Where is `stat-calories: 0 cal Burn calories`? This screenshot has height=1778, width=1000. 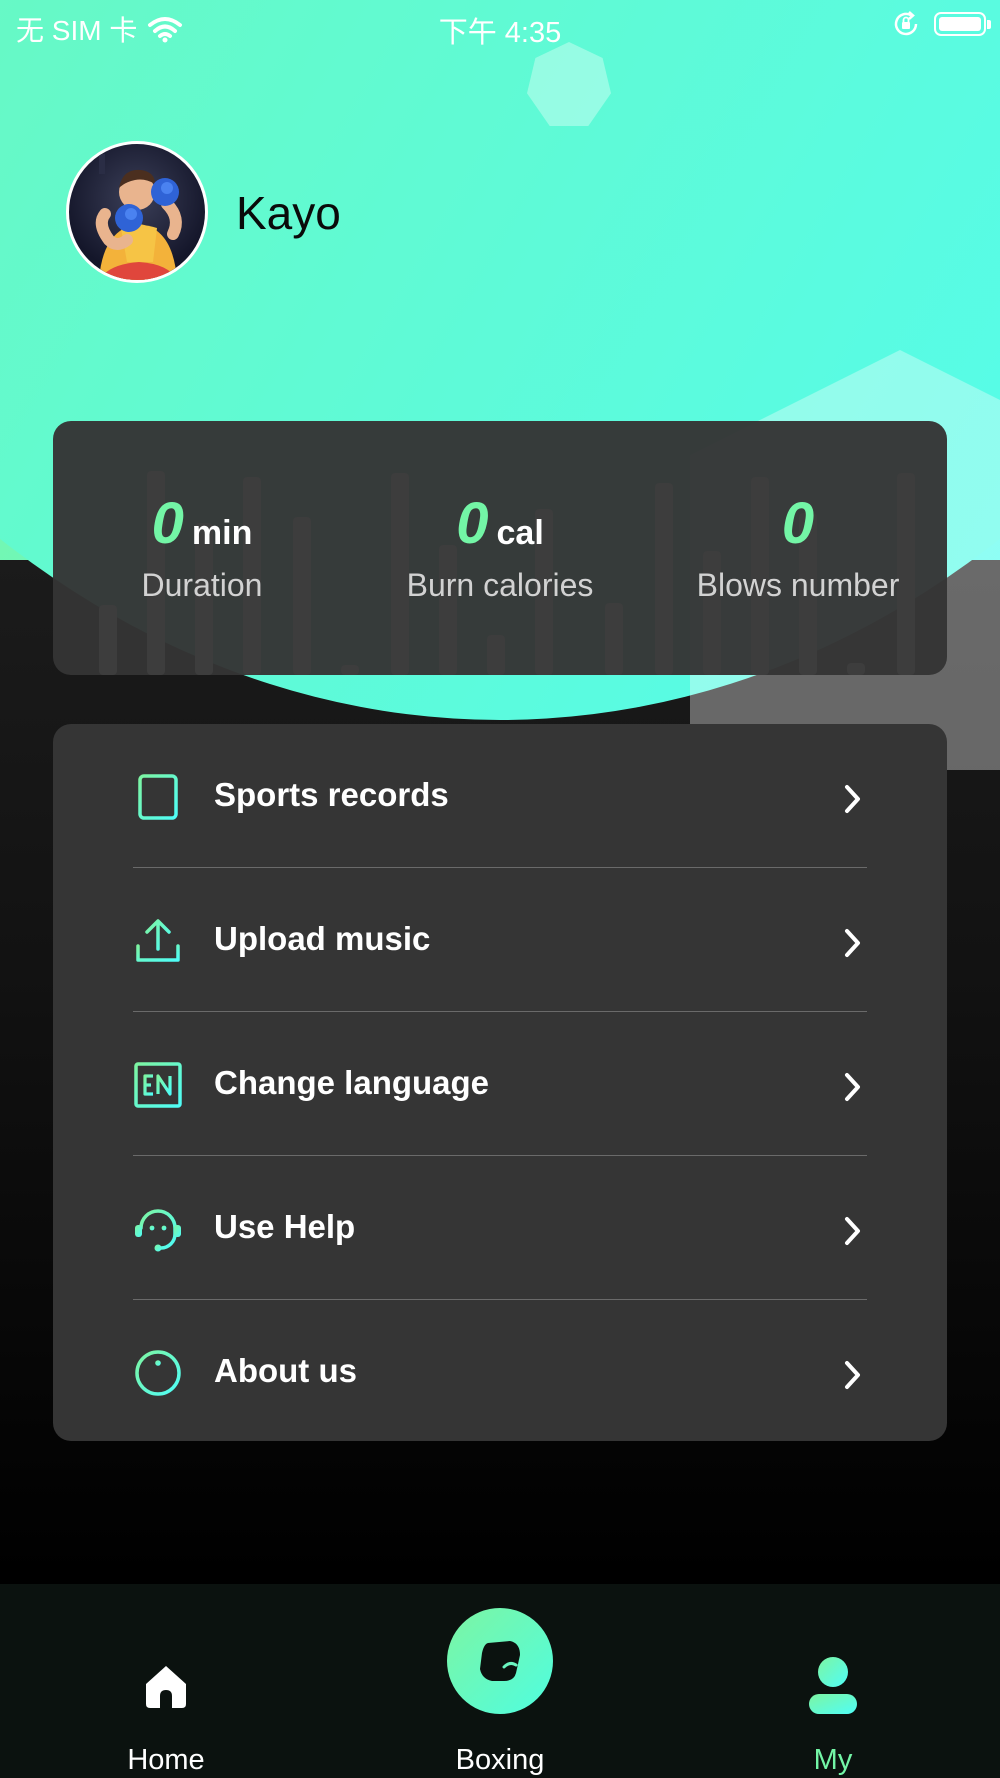
stat-calories: 0 cal Burn calories is located at coordinates (500, 543).